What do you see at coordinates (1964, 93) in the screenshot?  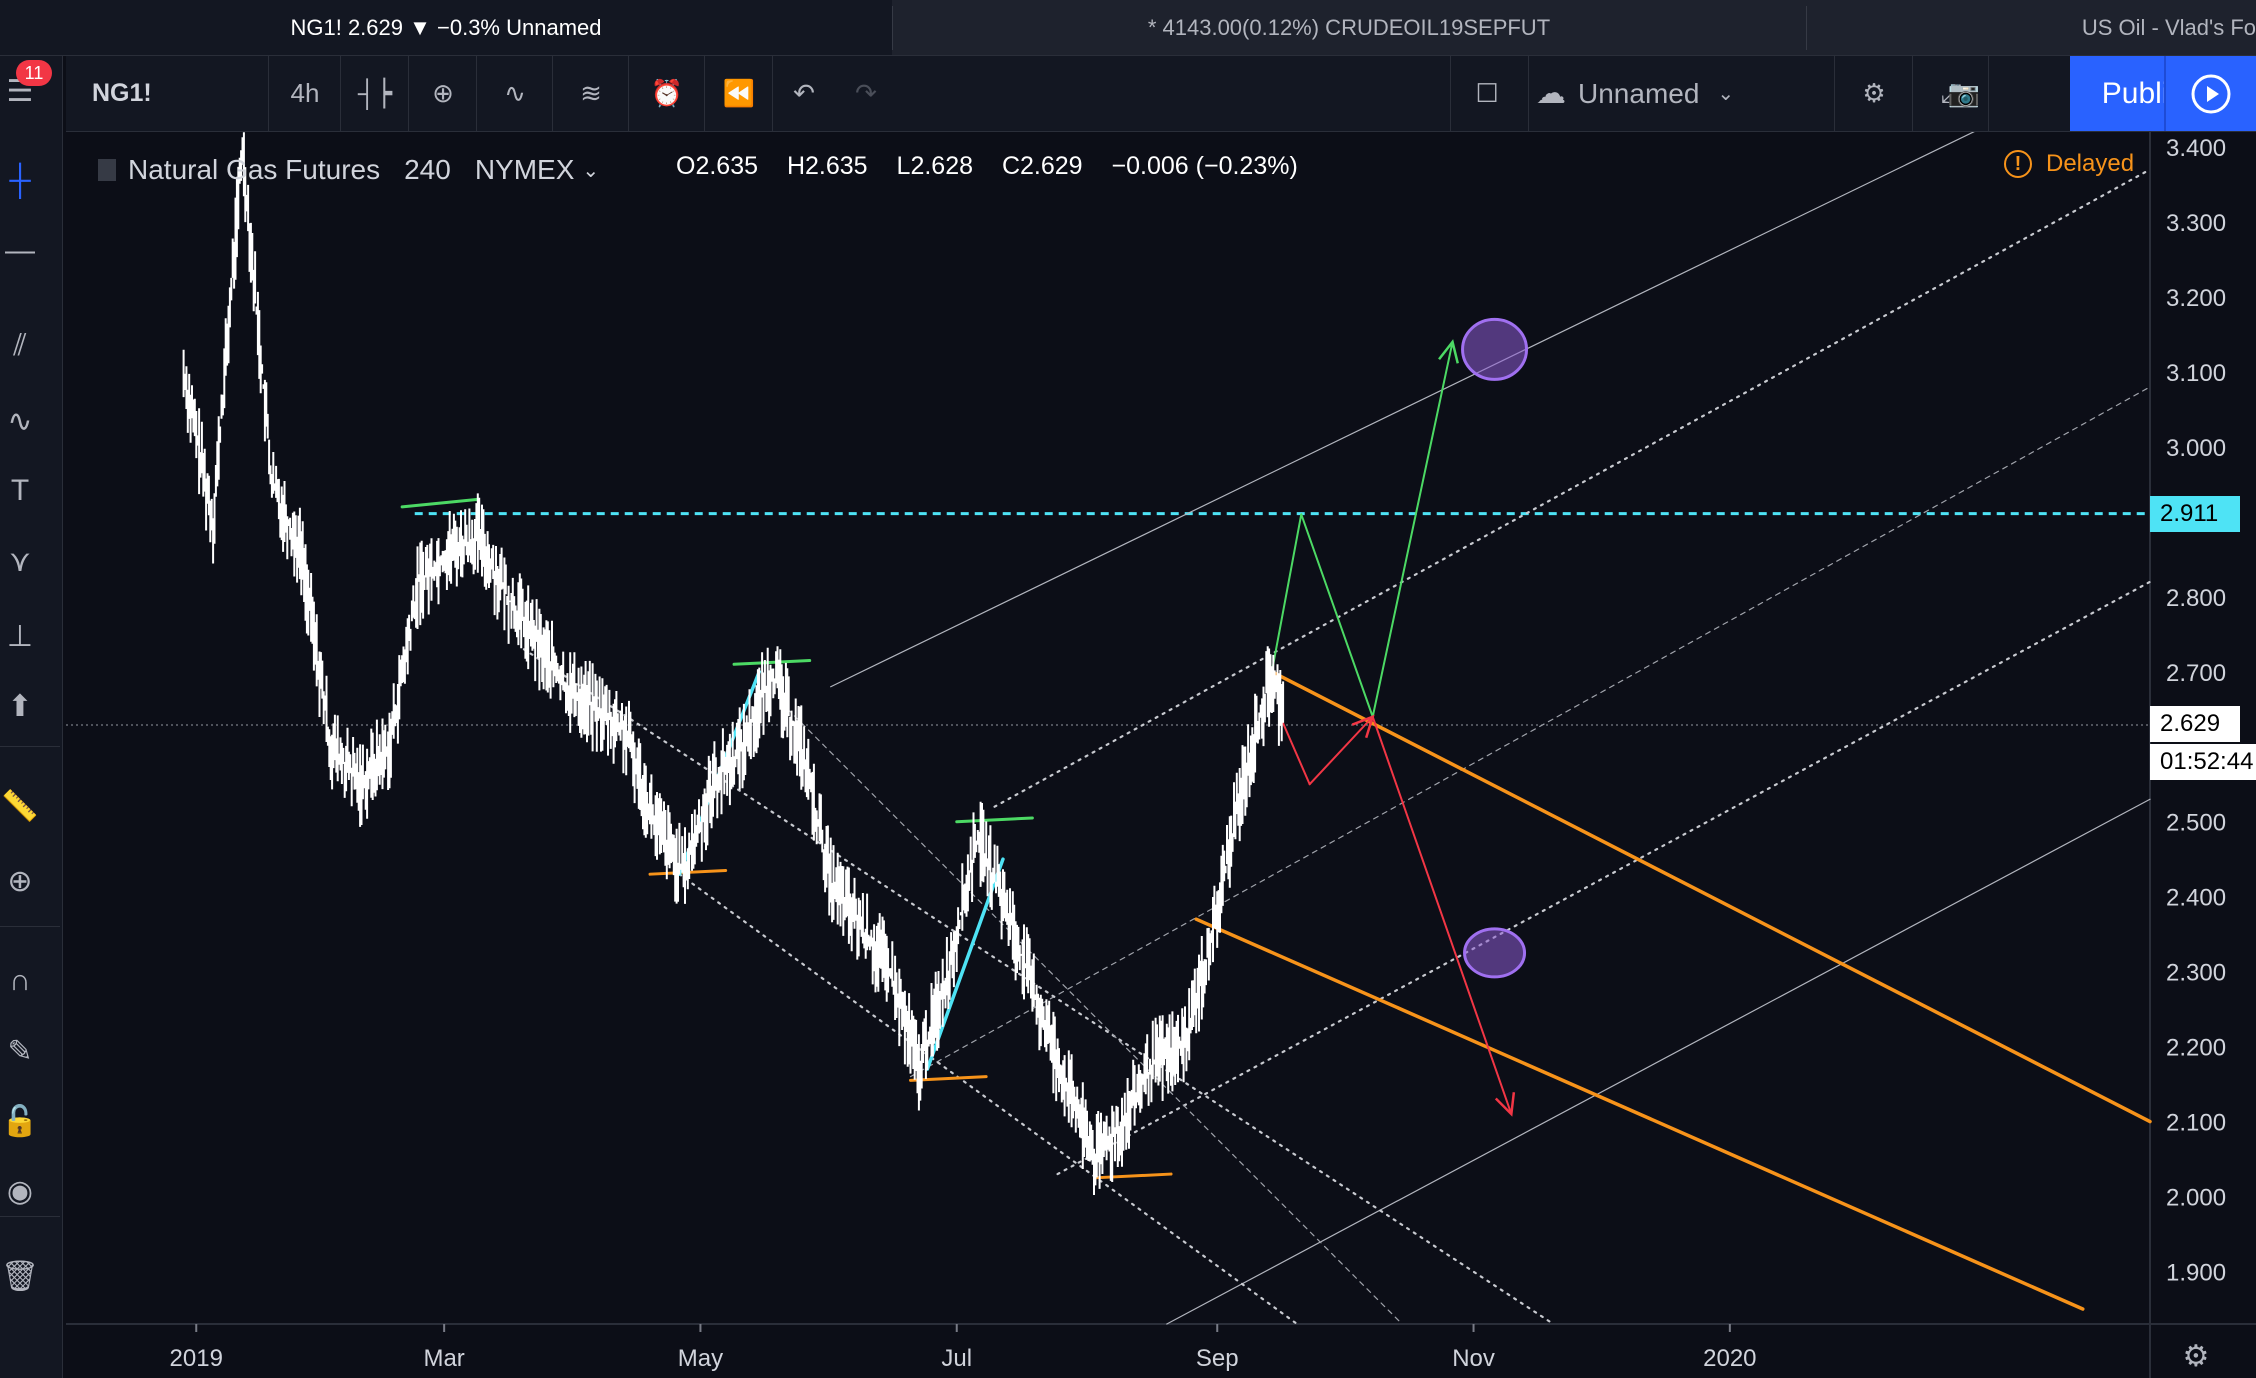 I see `snapshot-camera-icon: 📷` at bounding box center [1964, 93].